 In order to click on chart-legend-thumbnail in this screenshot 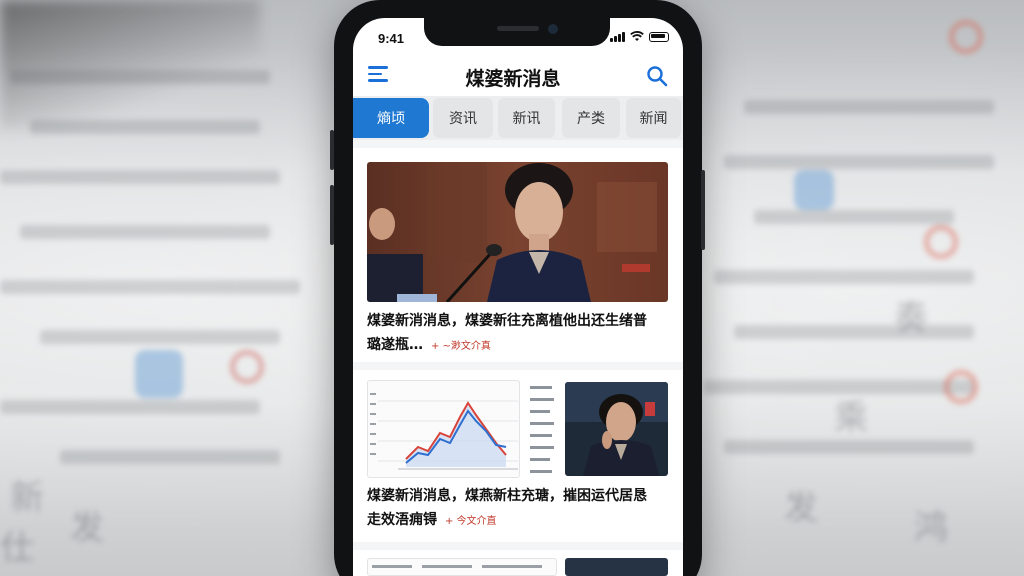, I will do `click(542, 430)`.